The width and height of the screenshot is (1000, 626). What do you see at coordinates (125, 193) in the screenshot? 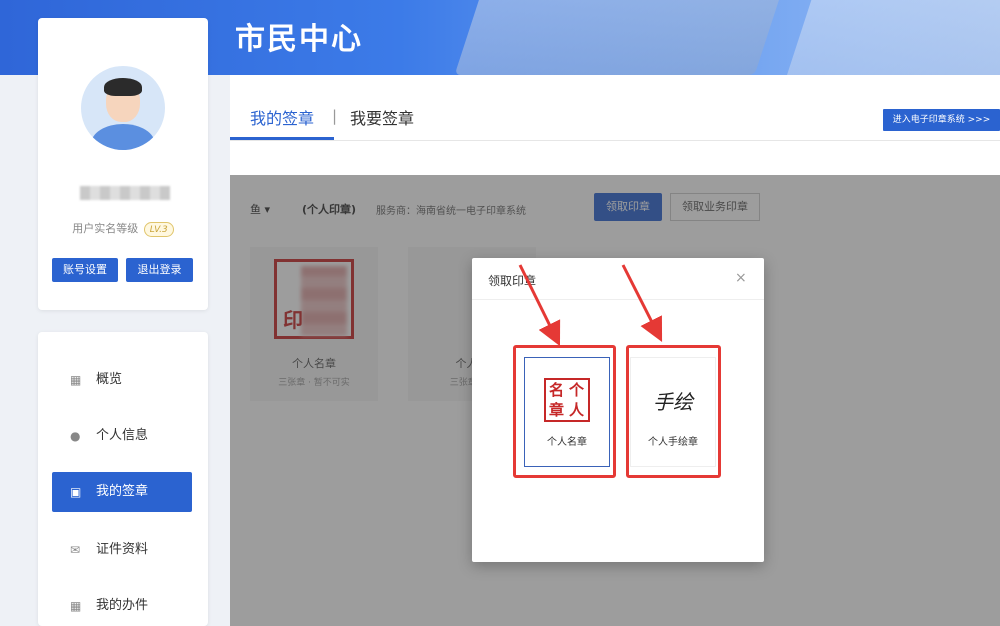
I see `user-name-blurred` at bounding box center [125, 193].